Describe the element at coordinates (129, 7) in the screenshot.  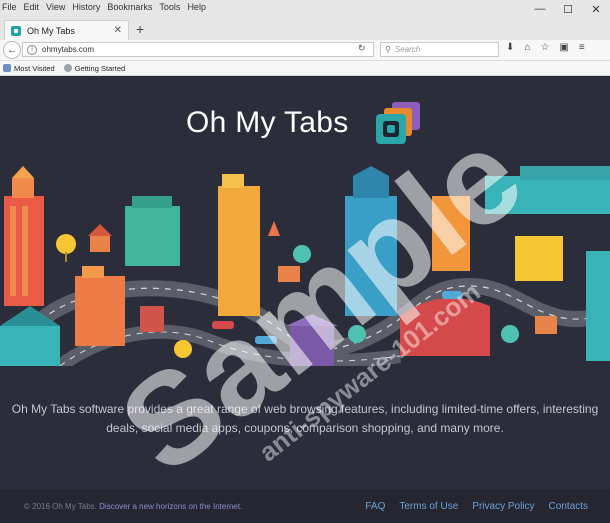
I see `menu-bookmarks: Bookmarks` at that location.